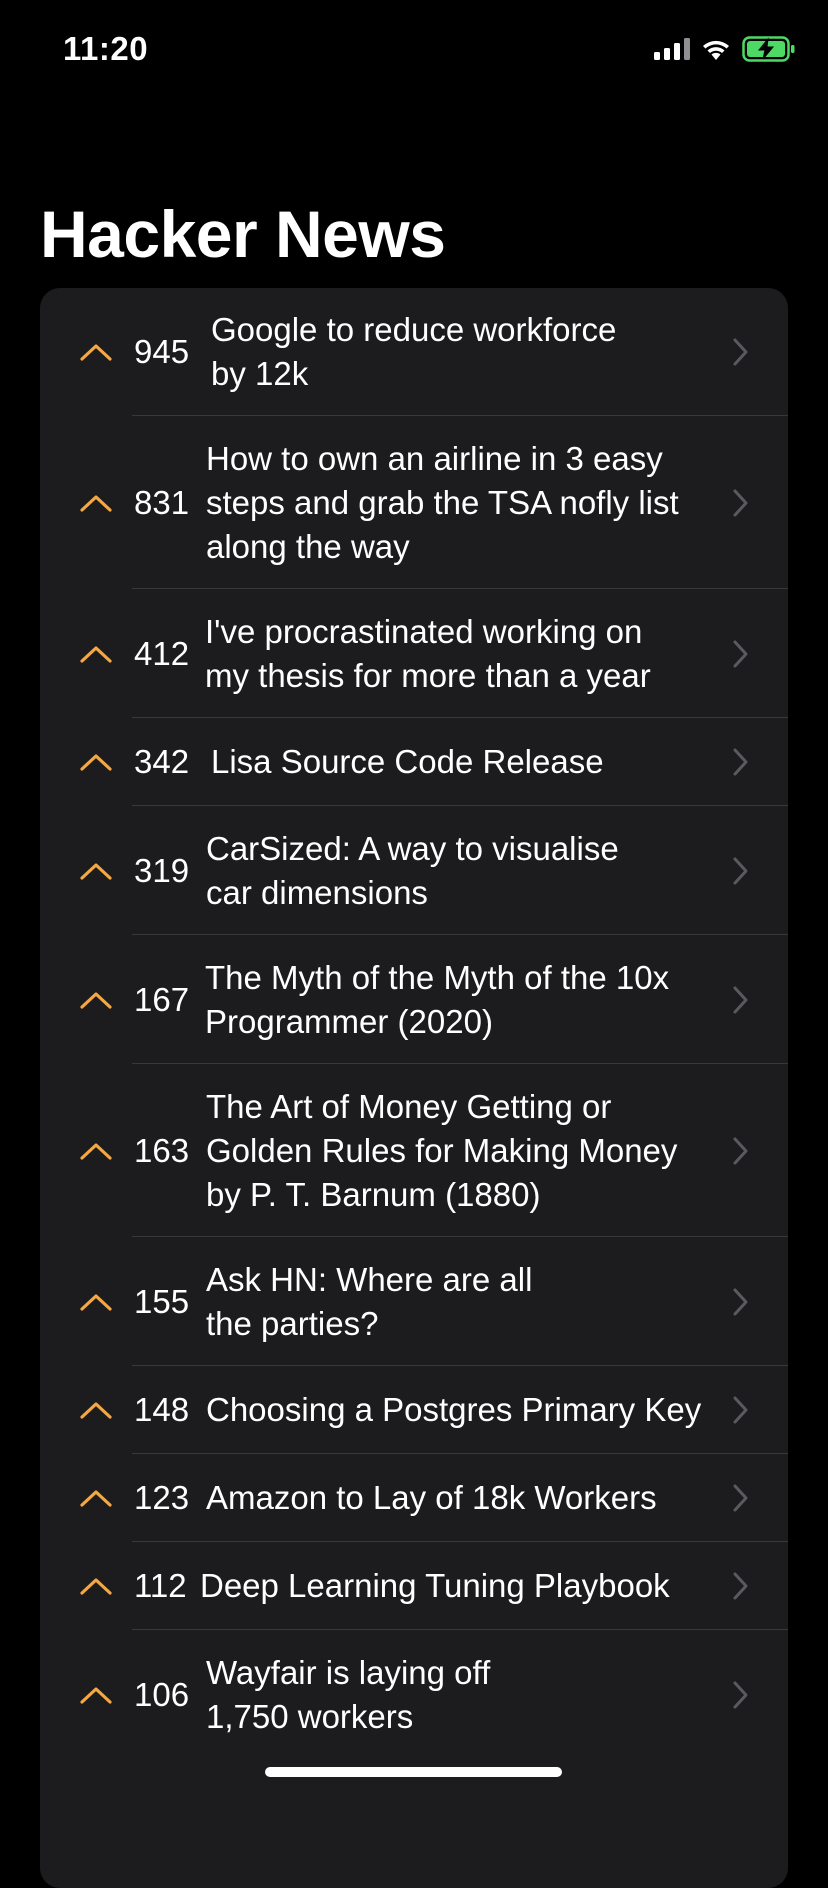  I want to click on story-title: Lisa Source Code Release, so click(407, 762).